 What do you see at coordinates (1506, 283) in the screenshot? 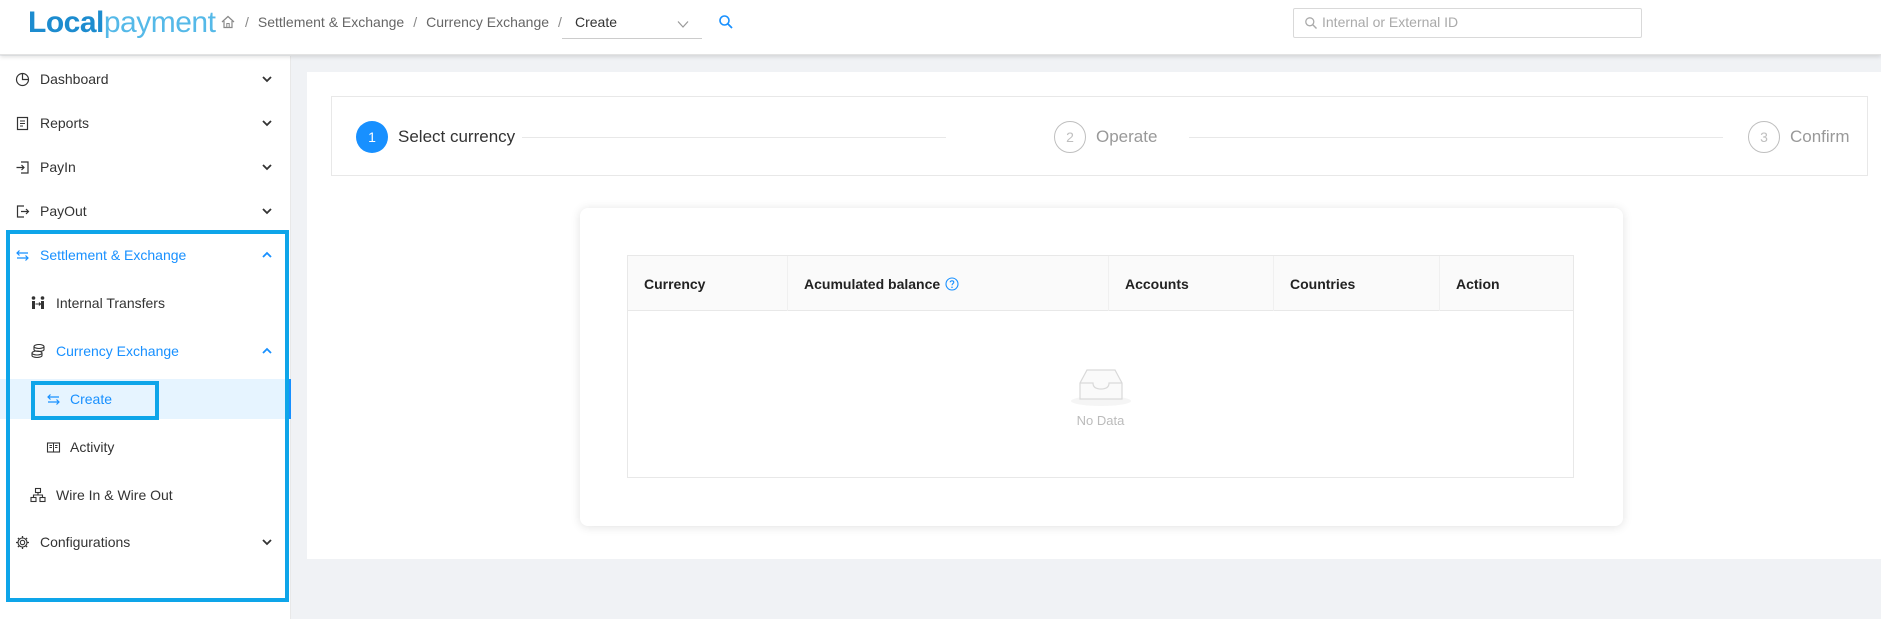
I see `column-header-action: Action` at bounding box center [1506, 283].